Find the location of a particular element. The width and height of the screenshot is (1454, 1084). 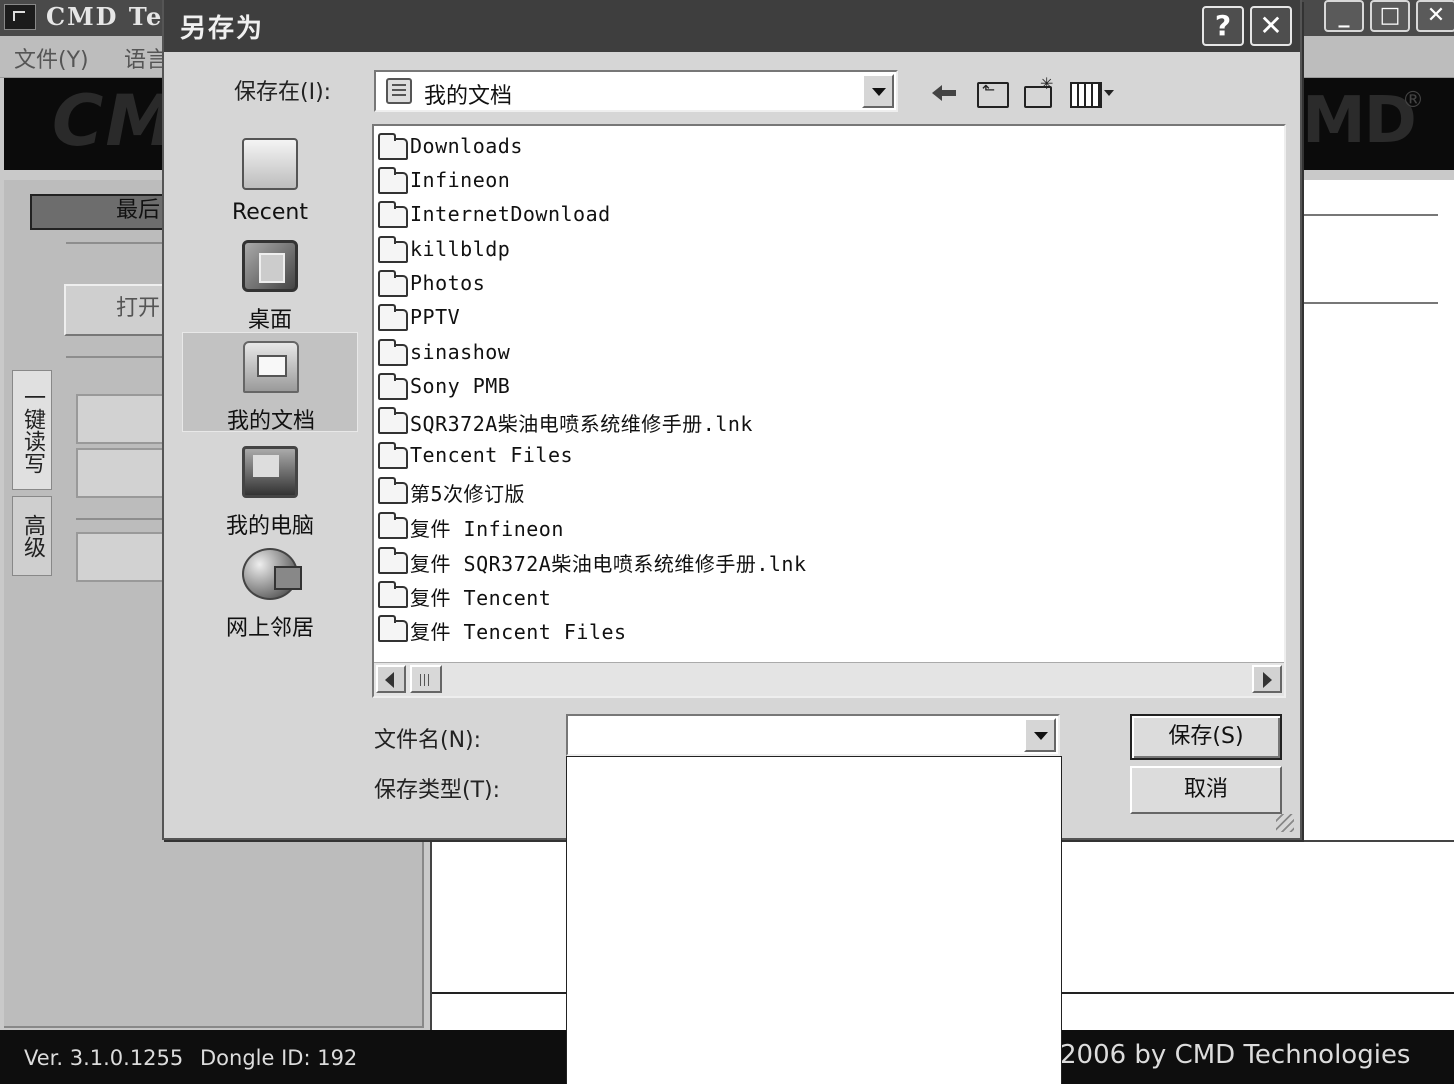

back-arrow-icon is located at coordinates (945, 92).